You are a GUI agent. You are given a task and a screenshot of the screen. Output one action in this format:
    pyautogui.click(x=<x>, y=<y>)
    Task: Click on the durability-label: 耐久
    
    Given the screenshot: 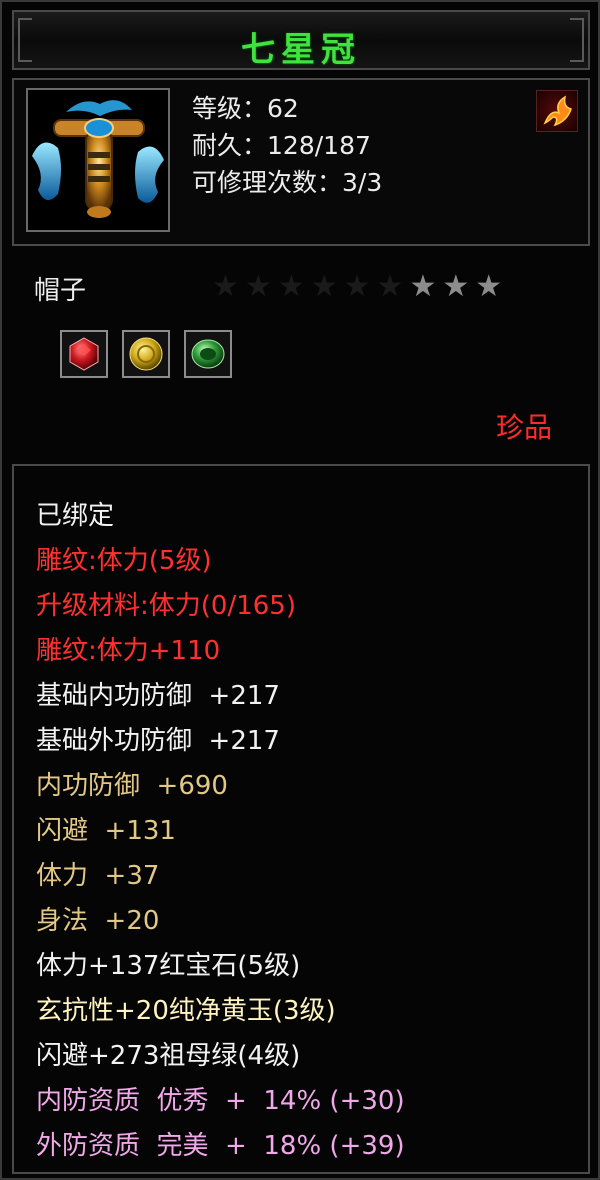 What is the action you would take?
    pyautogui.click(x=217, y=145)
    